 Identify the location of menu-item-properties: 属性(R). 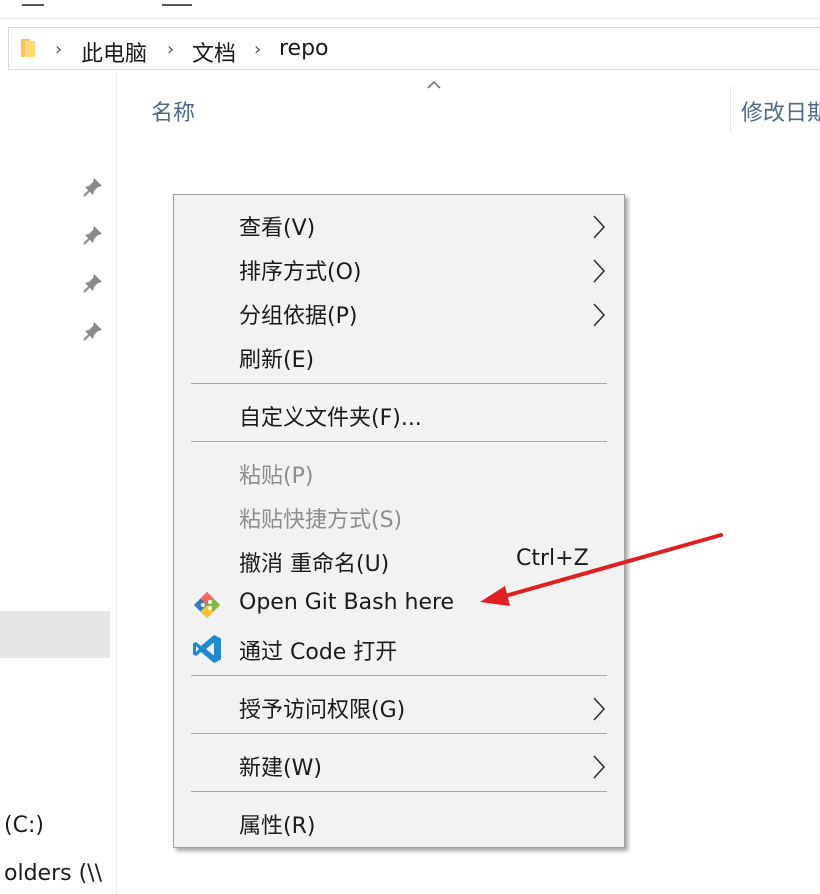
(399, 822).